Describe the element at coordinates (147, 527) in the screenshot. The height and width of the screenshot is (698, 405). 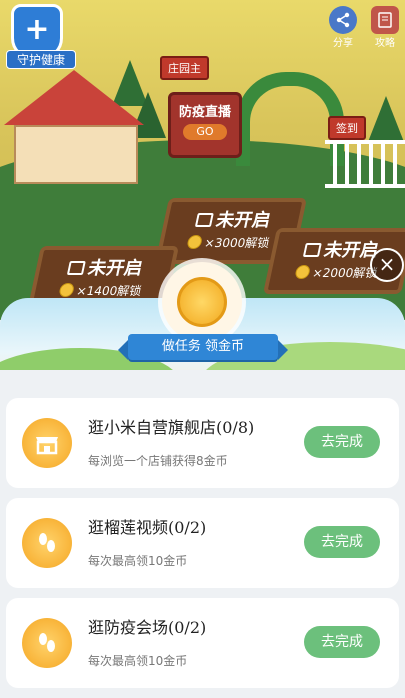
I see `task-title: 逛榴莲视频(0/2)` at that location.